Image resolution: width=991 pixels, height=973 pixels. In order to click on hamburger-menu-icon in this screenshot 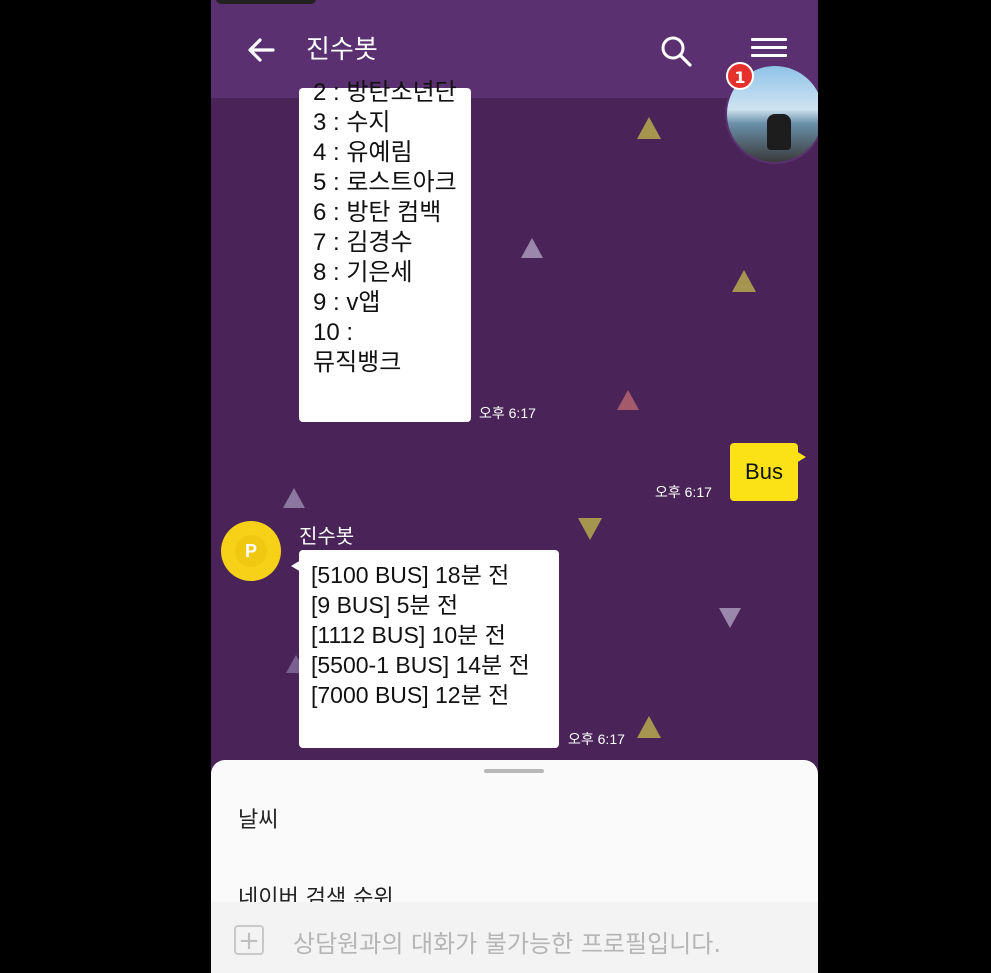, I will do `click(769, 47)`.